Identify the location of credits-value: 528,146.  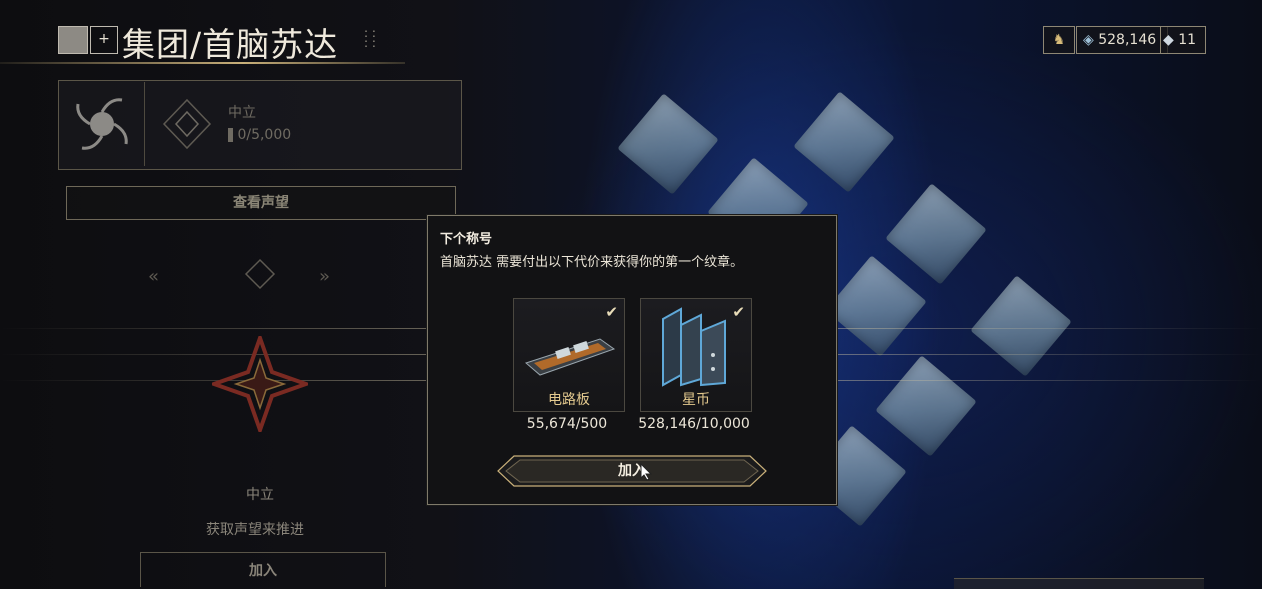
(1127, 40).